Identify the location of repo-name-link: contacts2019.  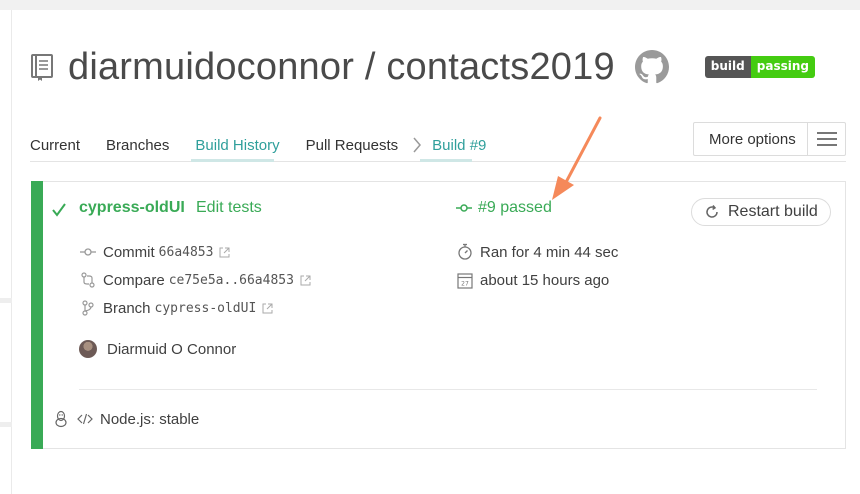
(500, 67).